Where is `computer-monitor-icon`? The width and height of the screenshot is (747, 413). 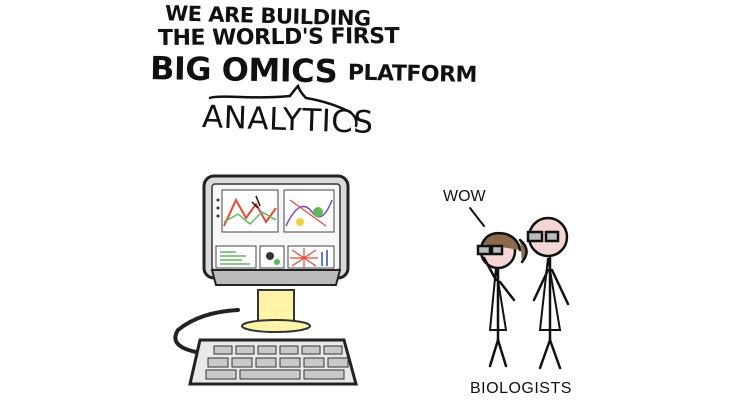 computer-monitor-icon is located at coordinates (276, 253).